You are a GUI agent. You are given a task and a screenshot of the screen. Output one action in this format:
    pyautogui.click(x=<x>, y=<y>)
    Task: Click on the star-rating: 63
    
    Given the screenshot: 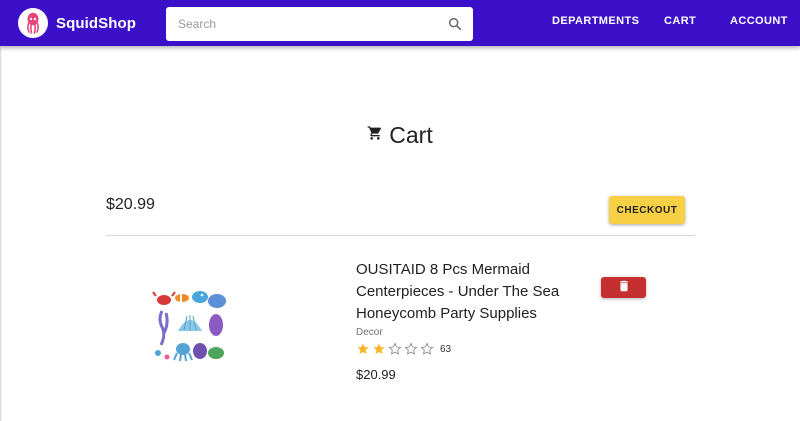 What is the action you would take?
    pyautogui.click(x=403, y=349)
    